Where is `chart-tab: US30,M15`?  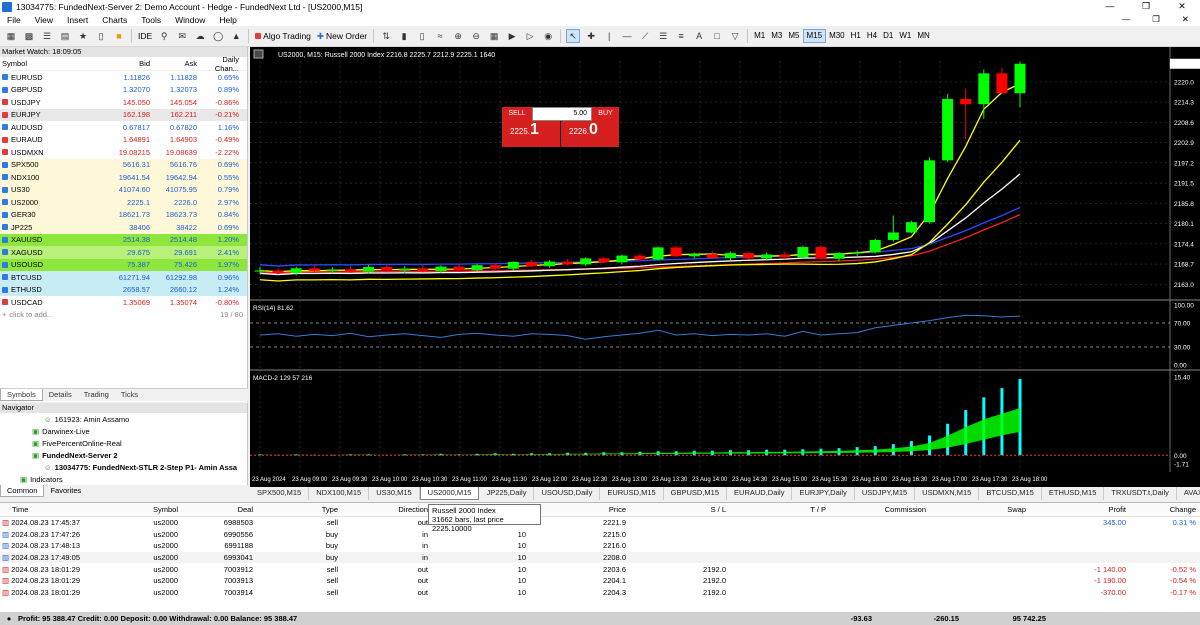
chart-tab: US30,M15 is located at coordinates (394, 493).